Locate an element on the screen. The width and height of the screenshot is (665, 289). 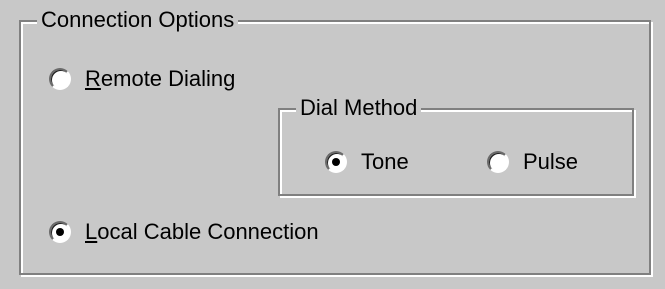
pulse-label: Pulse is located at coordinates (550, 162).